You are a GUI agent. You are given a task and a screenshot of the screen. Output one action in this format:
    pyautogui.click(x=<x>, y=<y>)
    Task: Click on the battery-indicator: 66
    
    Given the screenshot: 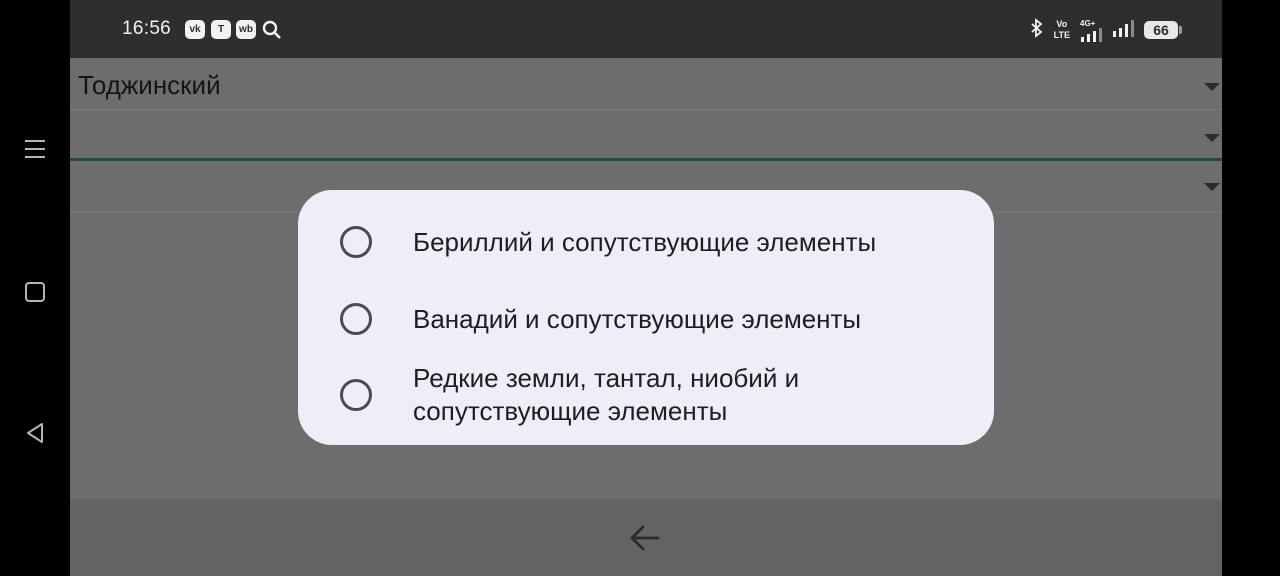 What is the action you would take?
    pyautogui.click(x=1163, y=30)
    